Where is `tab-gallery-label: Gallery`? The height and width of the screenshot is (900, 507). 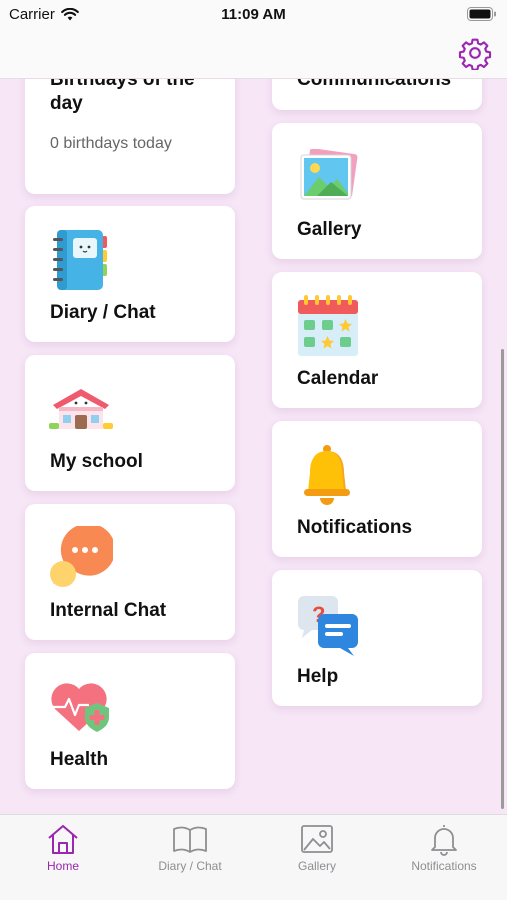
tab-gallery-label: Gallery is located at coordinates (316, 866).